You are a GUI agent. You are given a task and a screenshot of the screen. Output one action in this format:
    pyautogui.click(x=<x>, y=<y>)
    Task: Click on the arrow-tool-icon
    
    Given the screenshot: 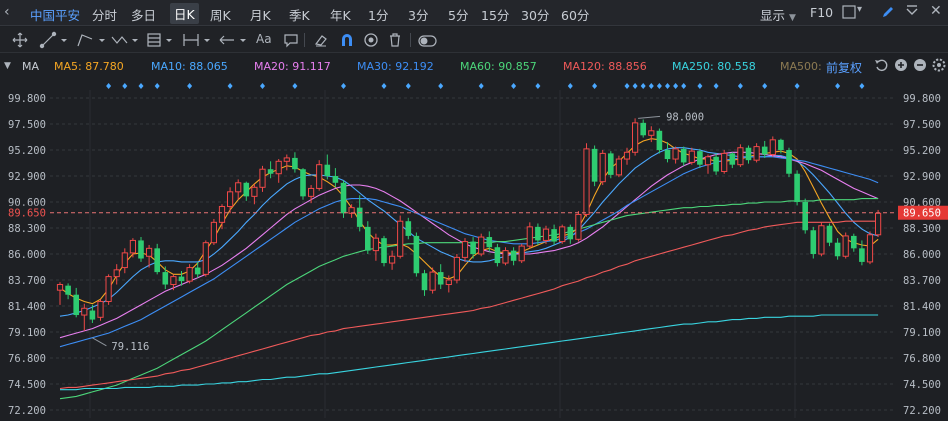 What is the action you would take?
    pyautogui.click(x=232, y=40)
    